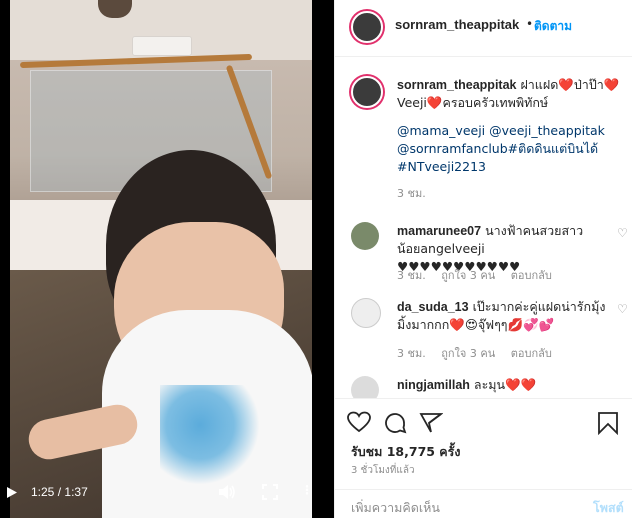 This screenshot has width=632, height=520. Describe the element at coordinates (395, 508) in the screenshot. I see `comment-input: เพิ่มความคิดเห็น` at that location.